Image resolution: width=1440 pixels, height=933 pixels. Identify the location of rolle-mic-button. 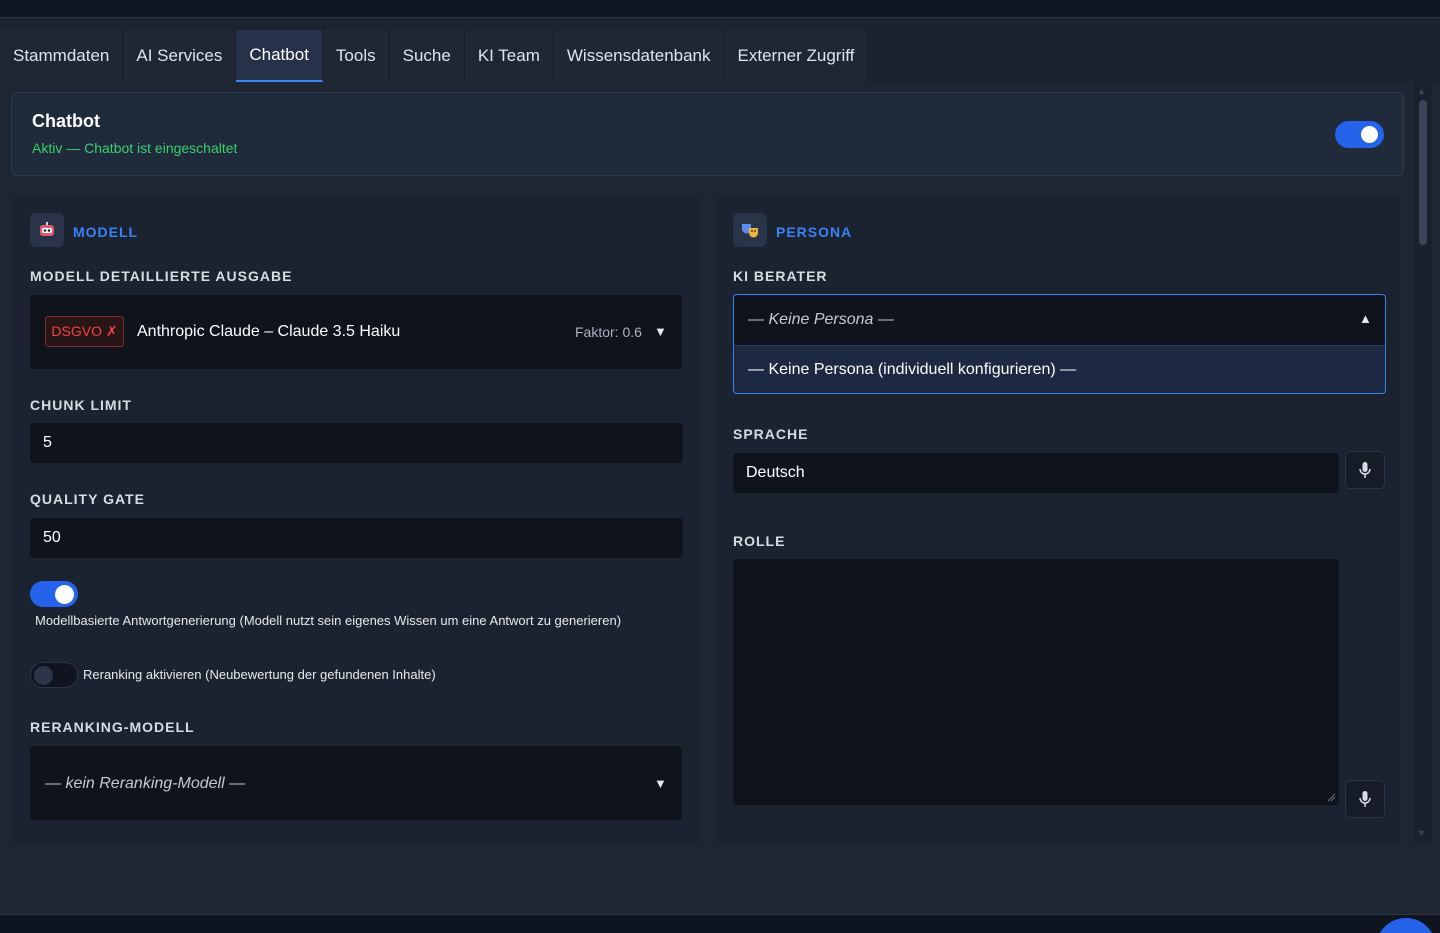
(1365, 799).